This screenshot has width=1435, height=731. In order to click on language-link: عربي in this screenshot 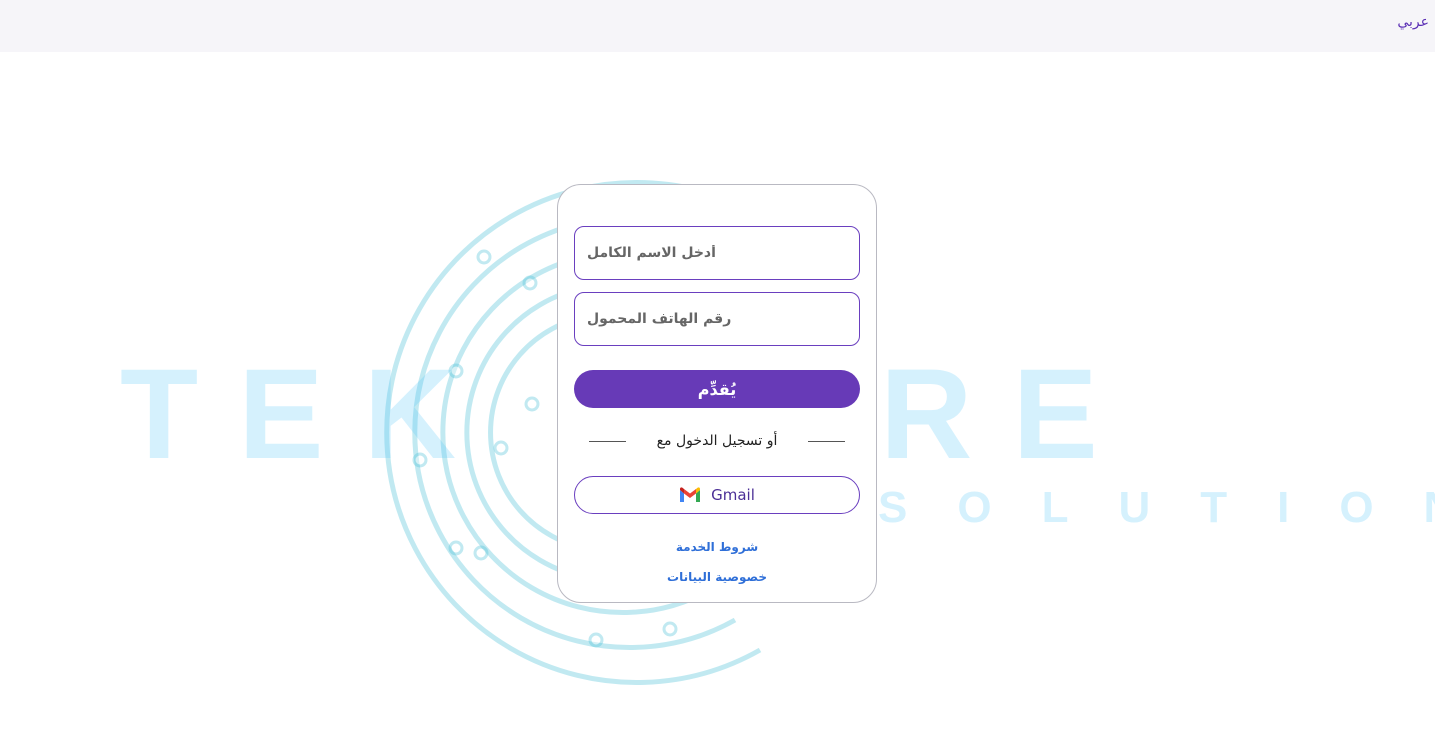, I will do `click(1413, 22)`.